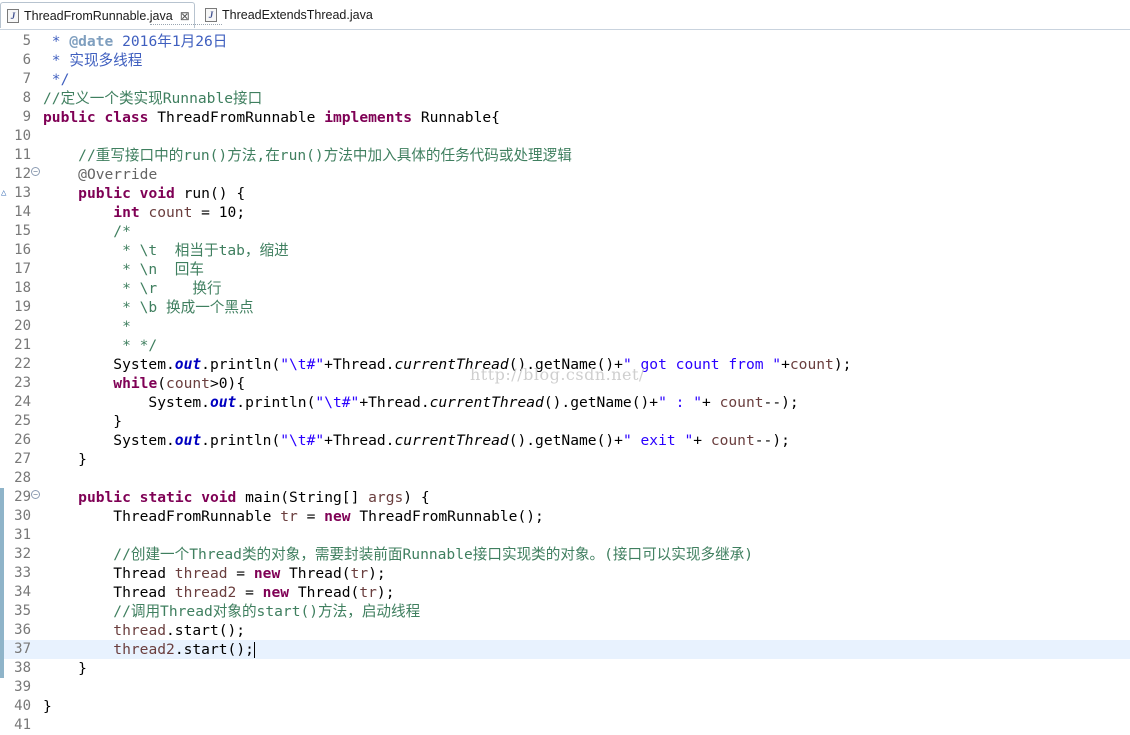 The image size is (1130, 735). Describe the element at coordinates (22, 706) in the screenshot. I see `line-number: 40` at that location.